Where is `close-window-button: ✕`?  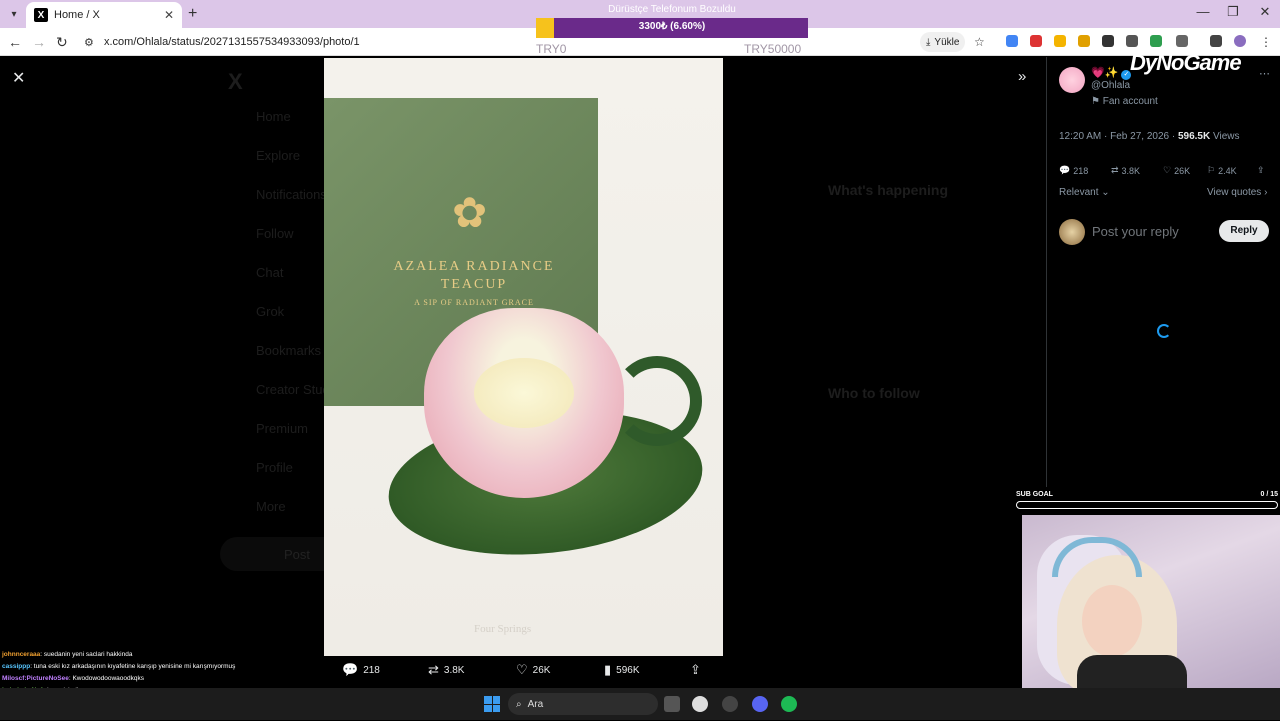
close-window-button: ✕ is located at coordinates (1265, 12).